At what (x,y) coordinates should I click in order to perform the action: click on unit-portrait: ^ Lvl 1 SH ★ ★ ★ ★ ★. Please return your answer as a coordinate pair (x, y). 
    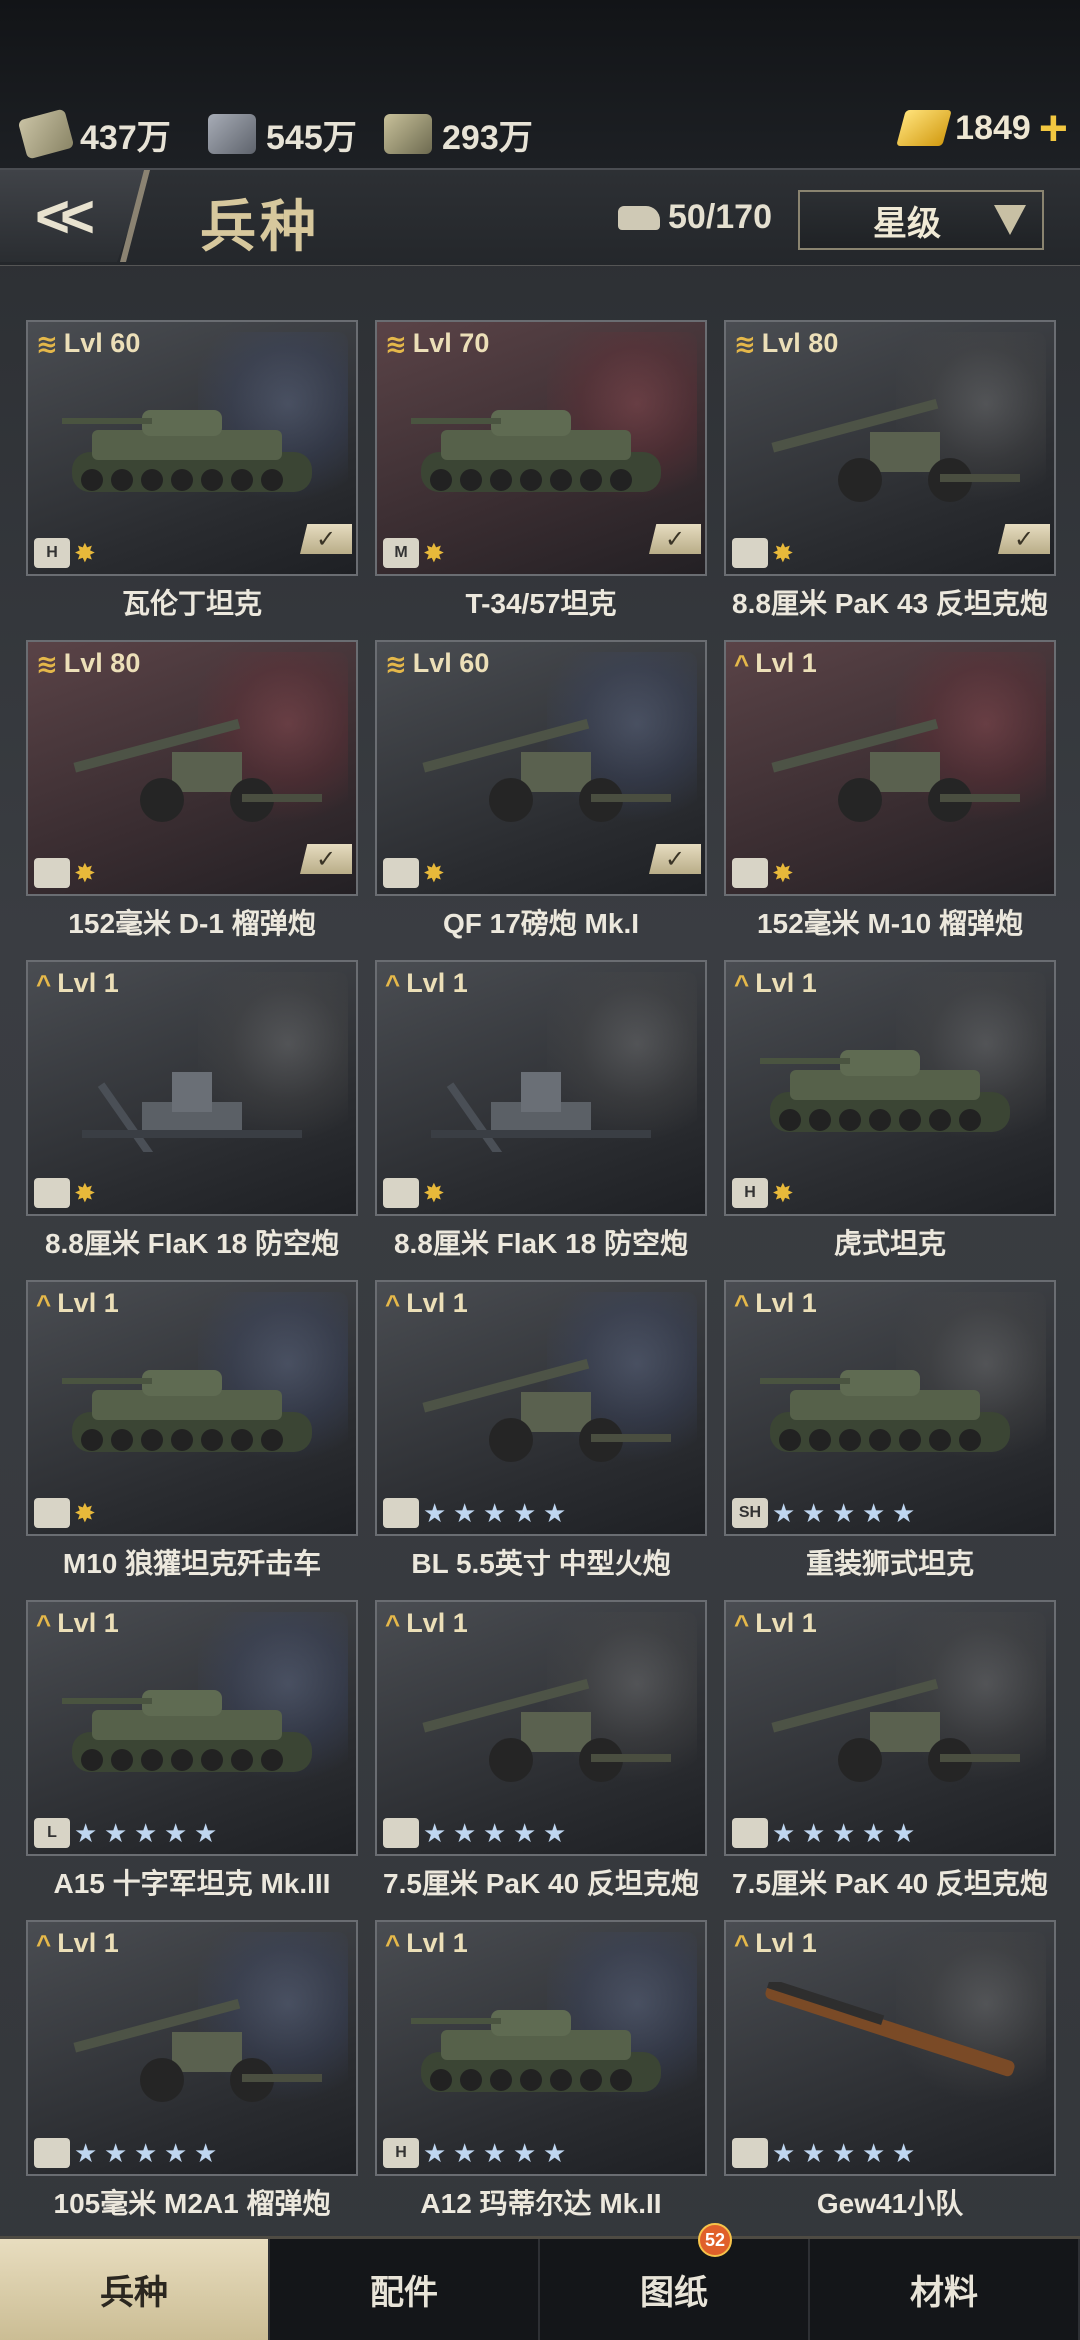
    Looking at the image, I should click on (890, 1408).